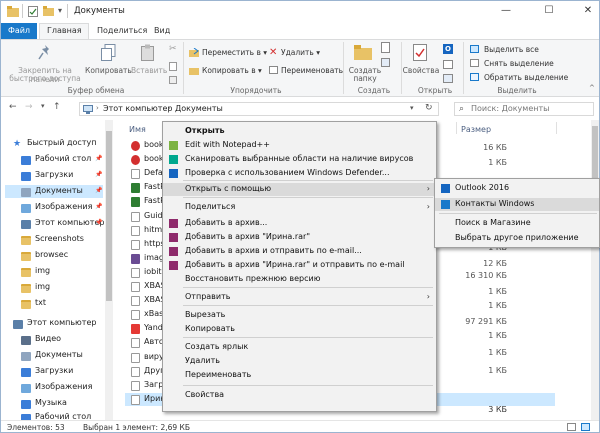 Image resolution: width=600 pixels, height=433 pixels. Describe the element at coordinates (299, 279) in the screenshot. I see `context-menu-item: Восстановить прежнюю версию` at that location.